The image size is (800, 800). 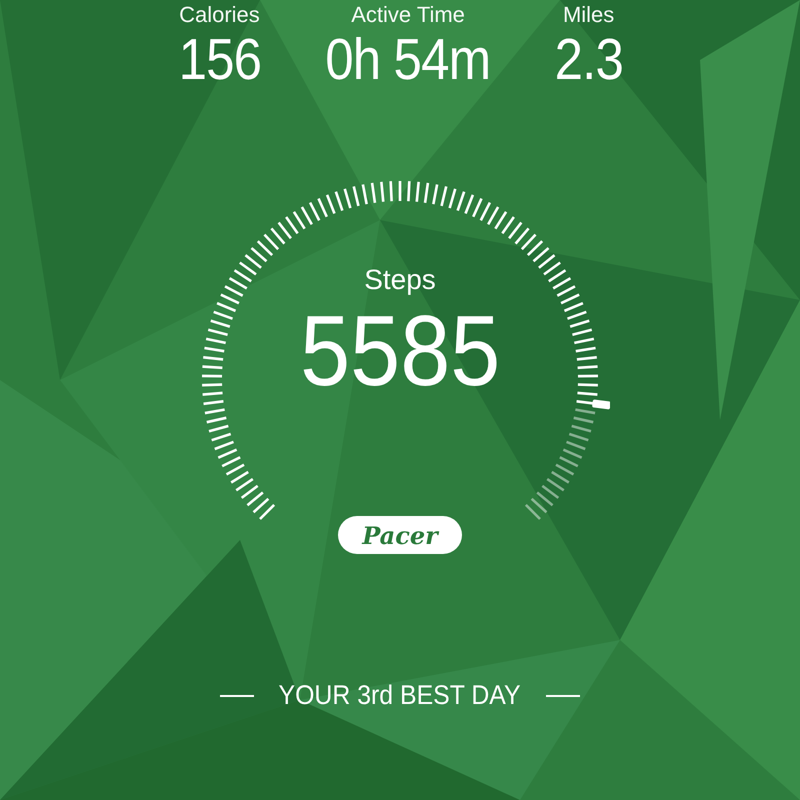 What do you see at coordinates (400, 351) in the screenshot?
I see `steps-count: 5585` at bounding box center [400, 351].